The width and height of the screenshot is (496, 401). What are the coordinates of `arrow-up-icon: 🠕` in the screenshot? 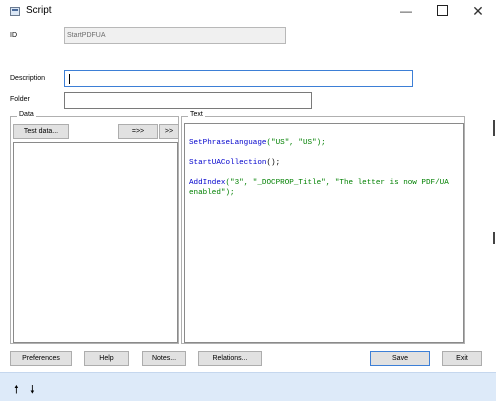 It's located at (16, 390).